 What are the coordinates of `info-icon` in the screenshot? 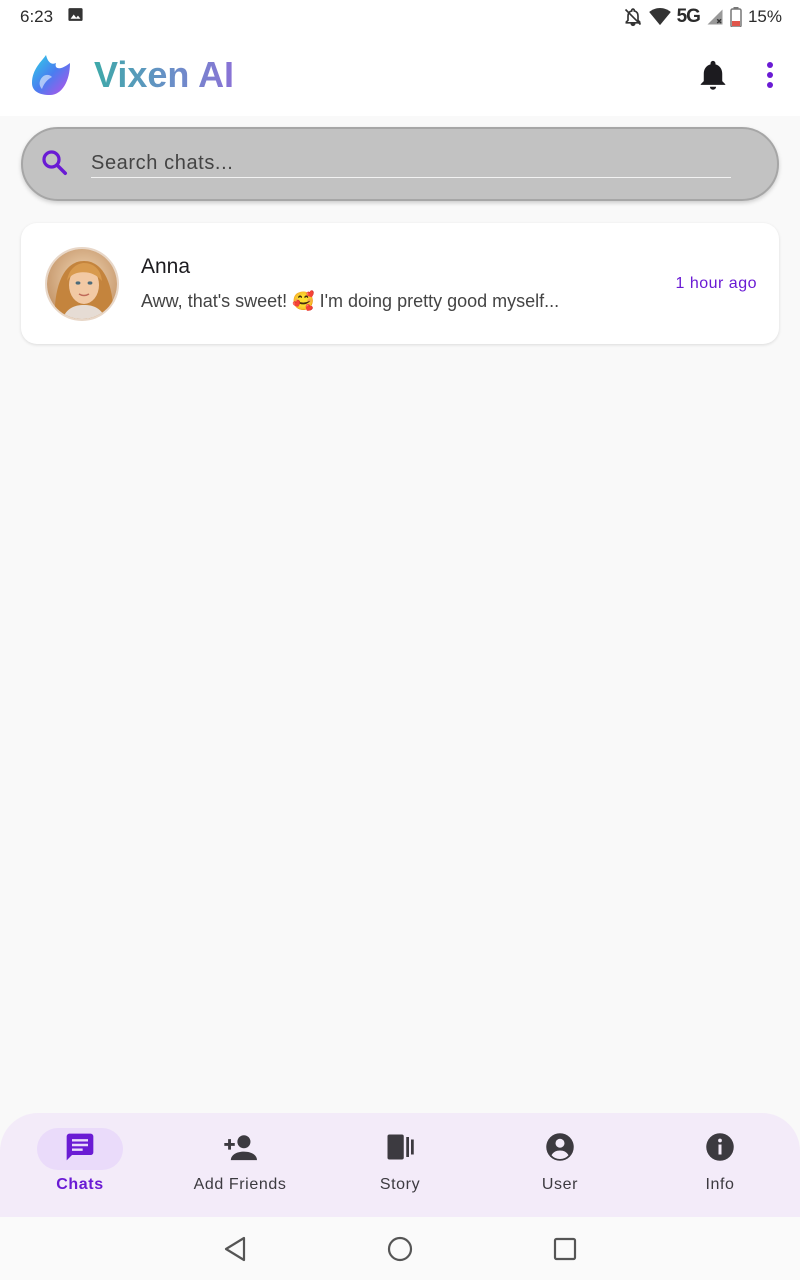 It's located at (720, 1149).